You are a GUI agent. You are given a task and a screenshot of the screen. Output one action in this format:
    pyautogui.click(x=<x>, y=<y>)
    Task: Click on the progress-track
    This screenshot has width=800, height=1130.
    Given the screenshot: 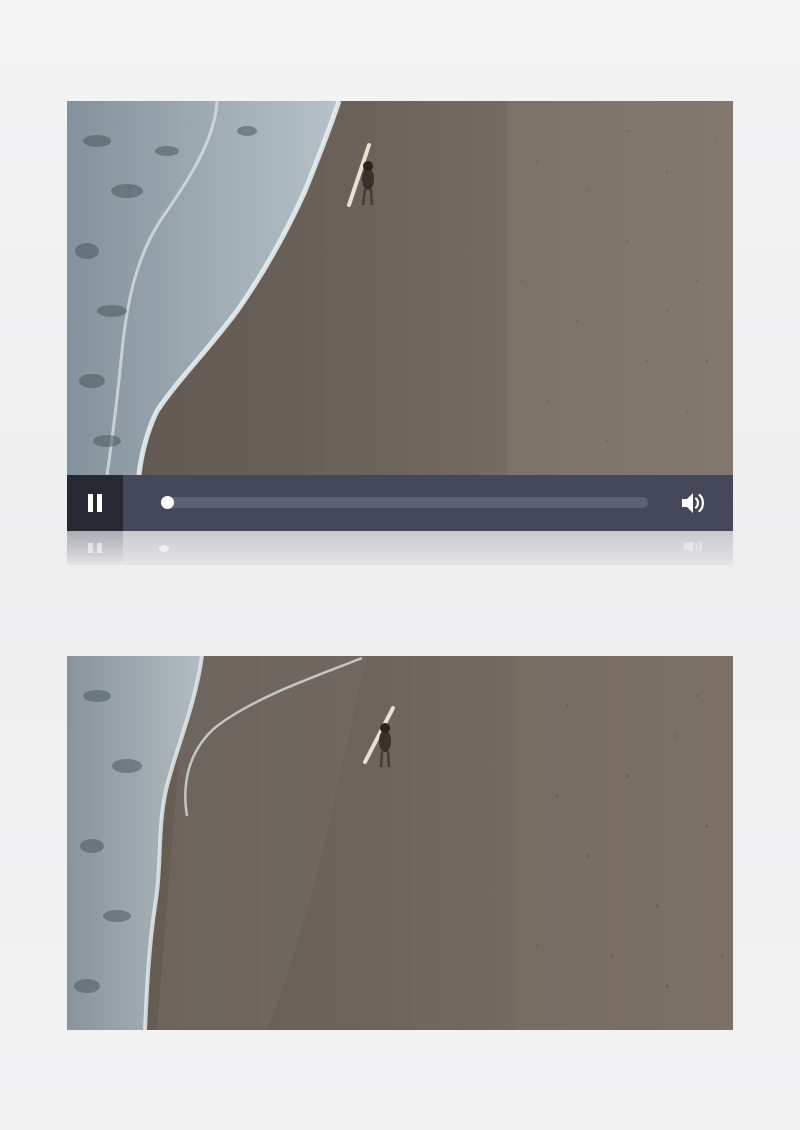 What is the action you would take?
    pyautogui.click(x=404, y=502)
    